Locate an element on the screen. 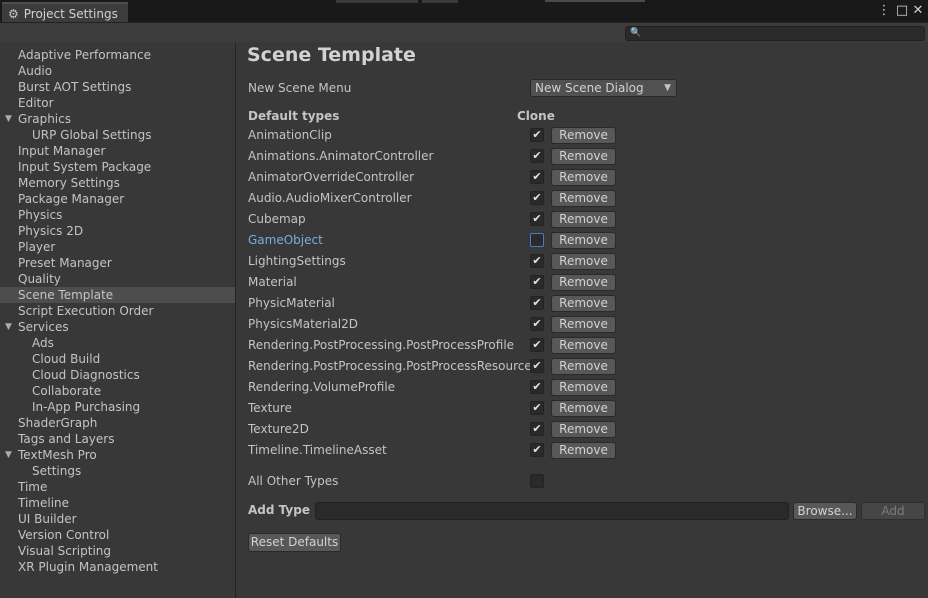 The height and width of the screenshot is (598, 928). sidebar-item: Burst AOT Settings is located at coordinates (117, 87).